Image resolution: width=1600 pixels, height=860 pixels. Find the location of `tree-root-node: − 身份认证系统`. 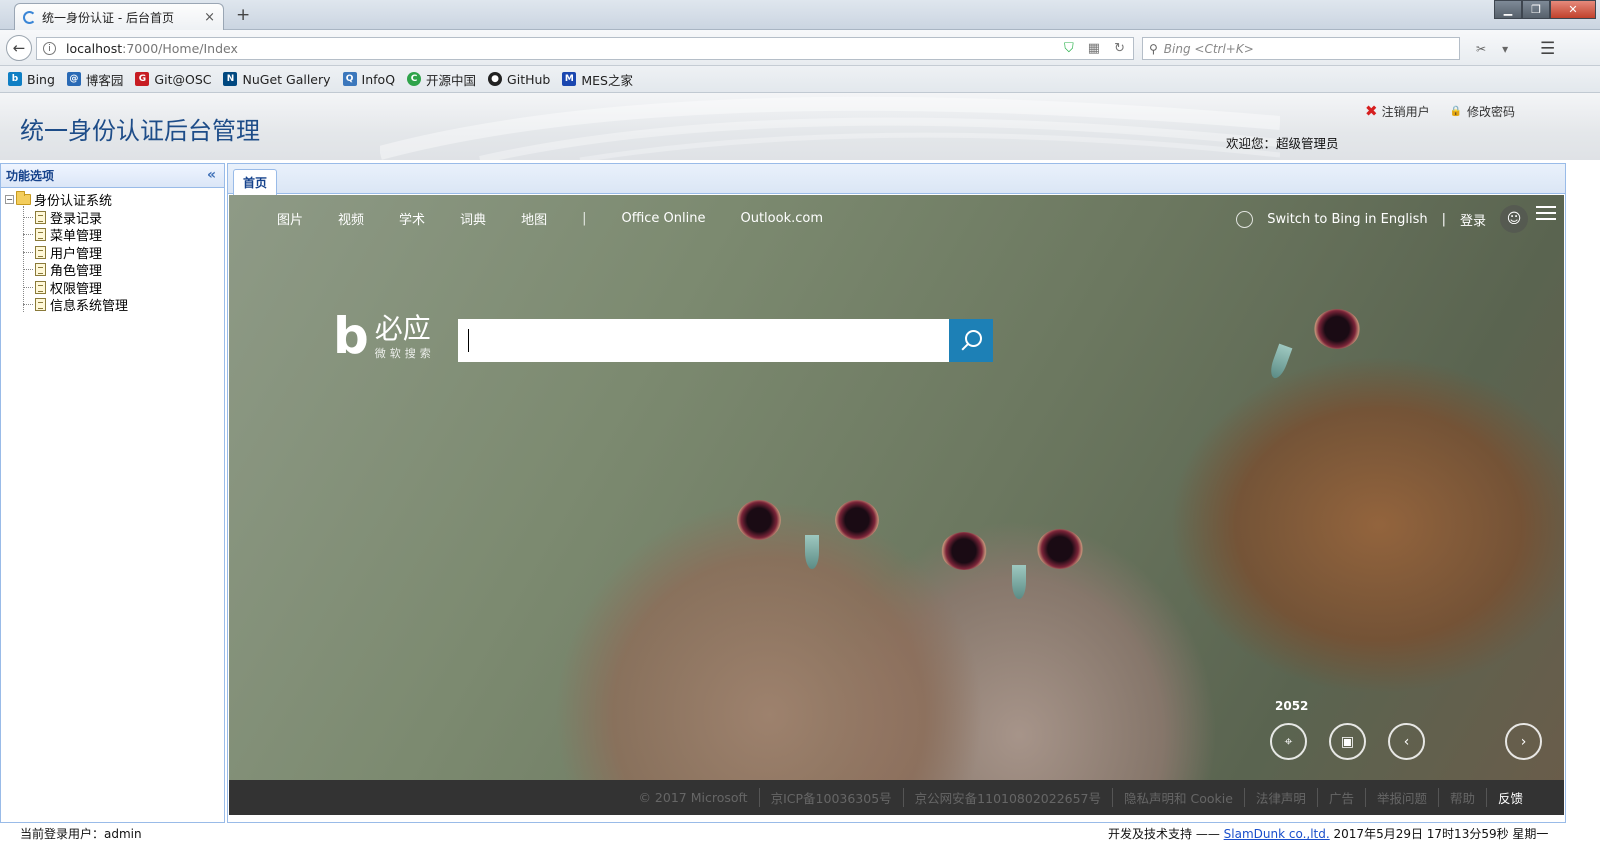

tree-root-node: − 身份认证系统 is located at coordinates (114, 200).